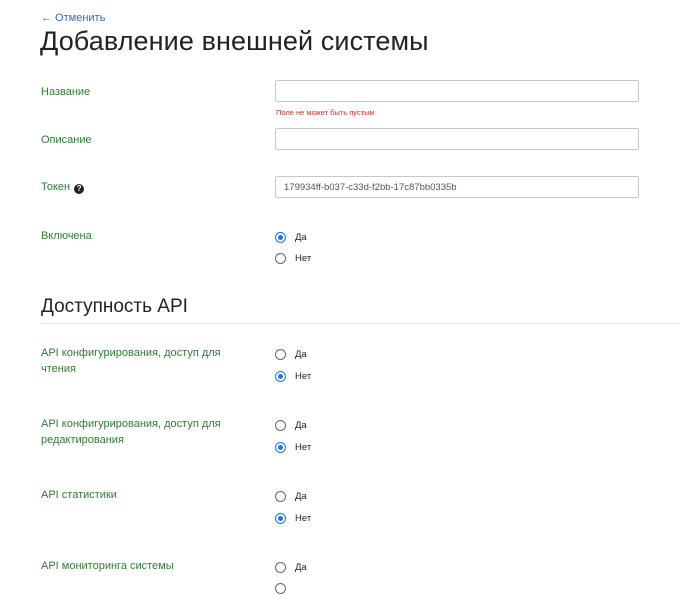  Describe the element at coordinates (280, 518) in the screenshot. I see `api-statistics-no-radio` at that location.